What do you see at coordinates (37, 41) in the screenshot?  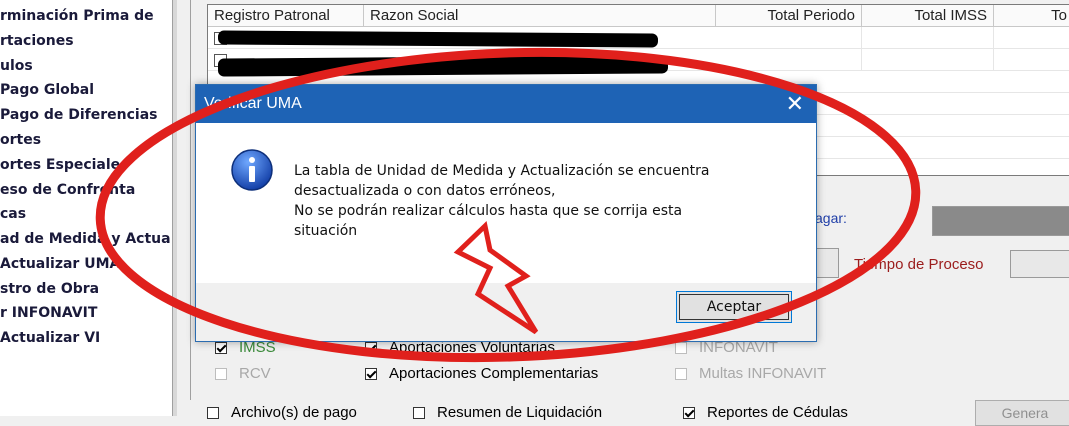 I see `tree-item-aportaciones: rtaciones` at bounding box center [37, 41].